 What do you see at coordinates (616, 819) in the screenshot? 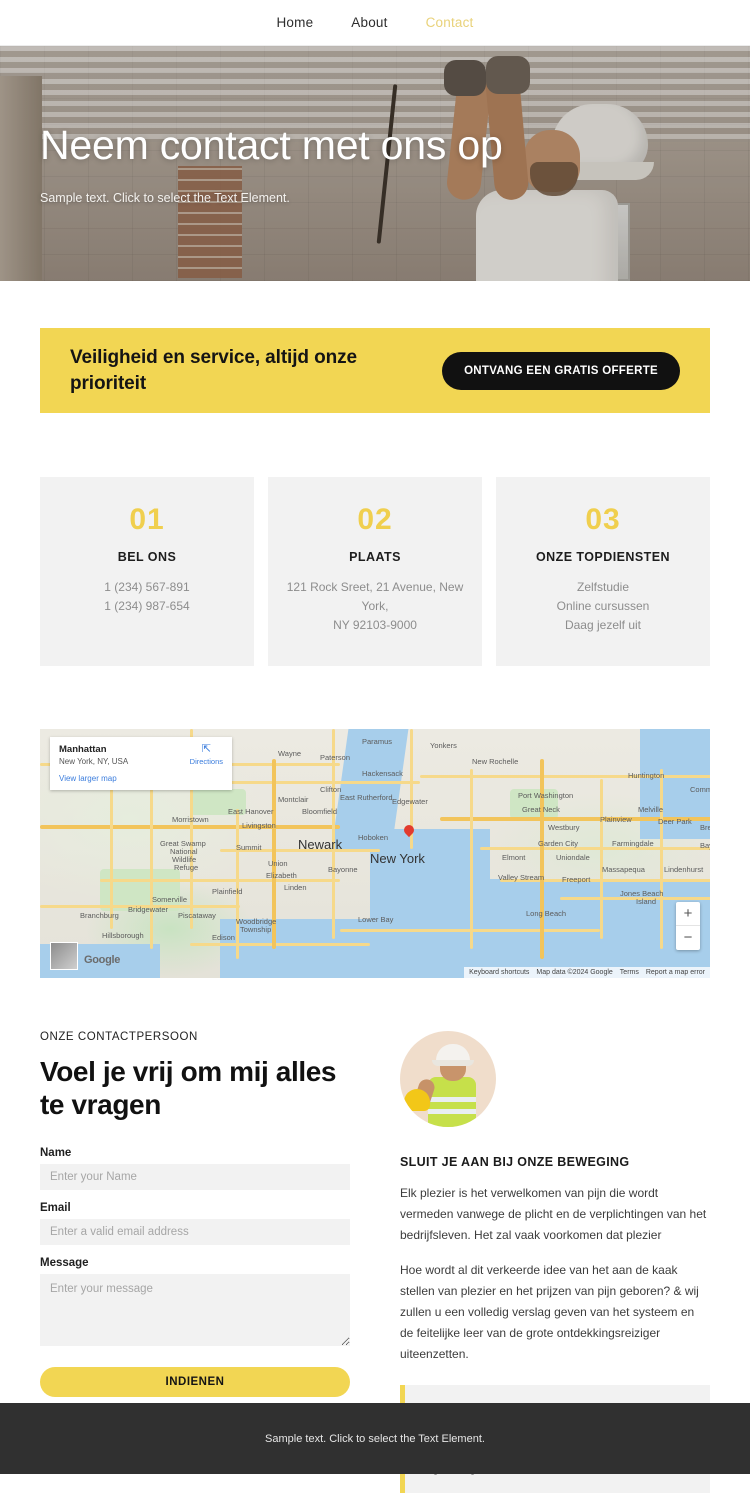
I see `map-place-label: Plainview` at bounding box center [616, 819].